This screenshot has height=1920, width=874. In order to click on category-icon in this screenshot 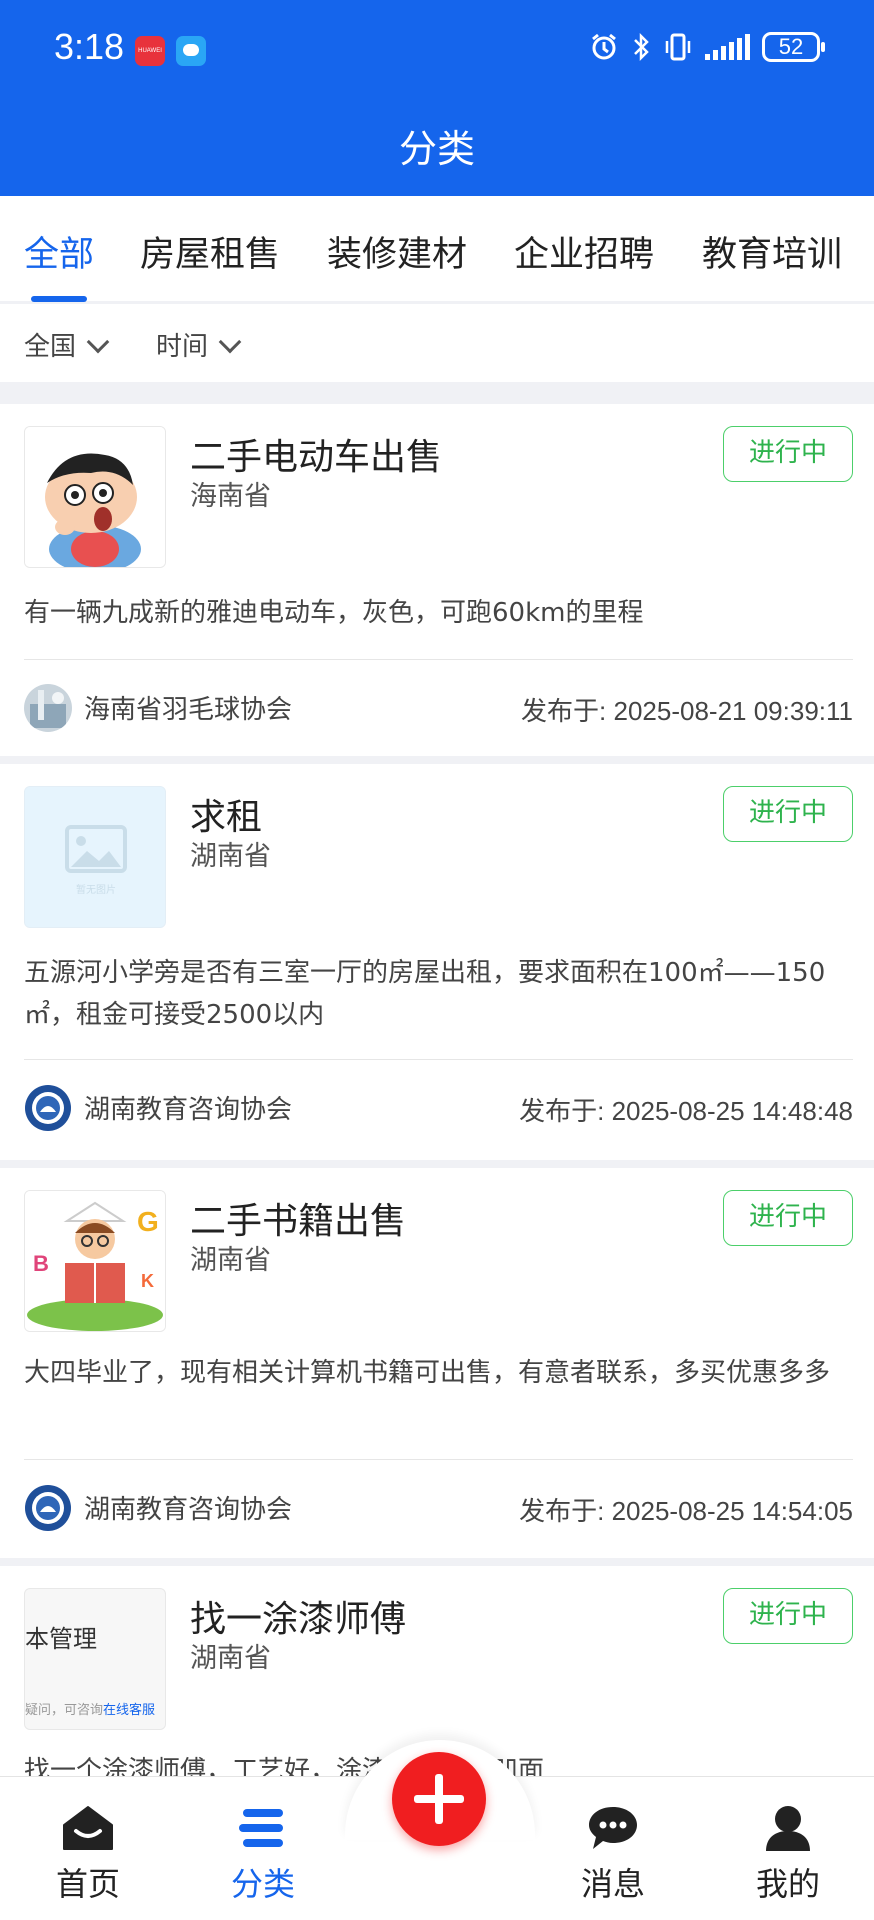, I will do `click(261, 1828)`.